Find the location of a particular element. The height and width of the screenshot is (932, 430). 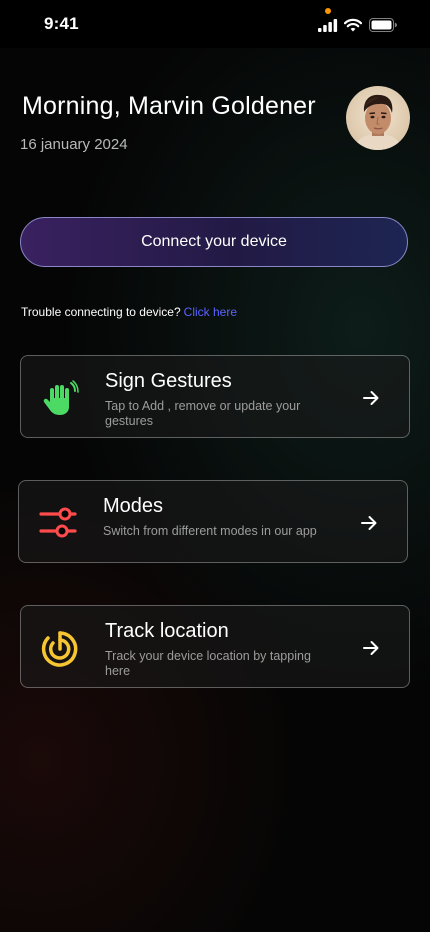

status-bar: 9:41 is located at coordinates (215, 24).